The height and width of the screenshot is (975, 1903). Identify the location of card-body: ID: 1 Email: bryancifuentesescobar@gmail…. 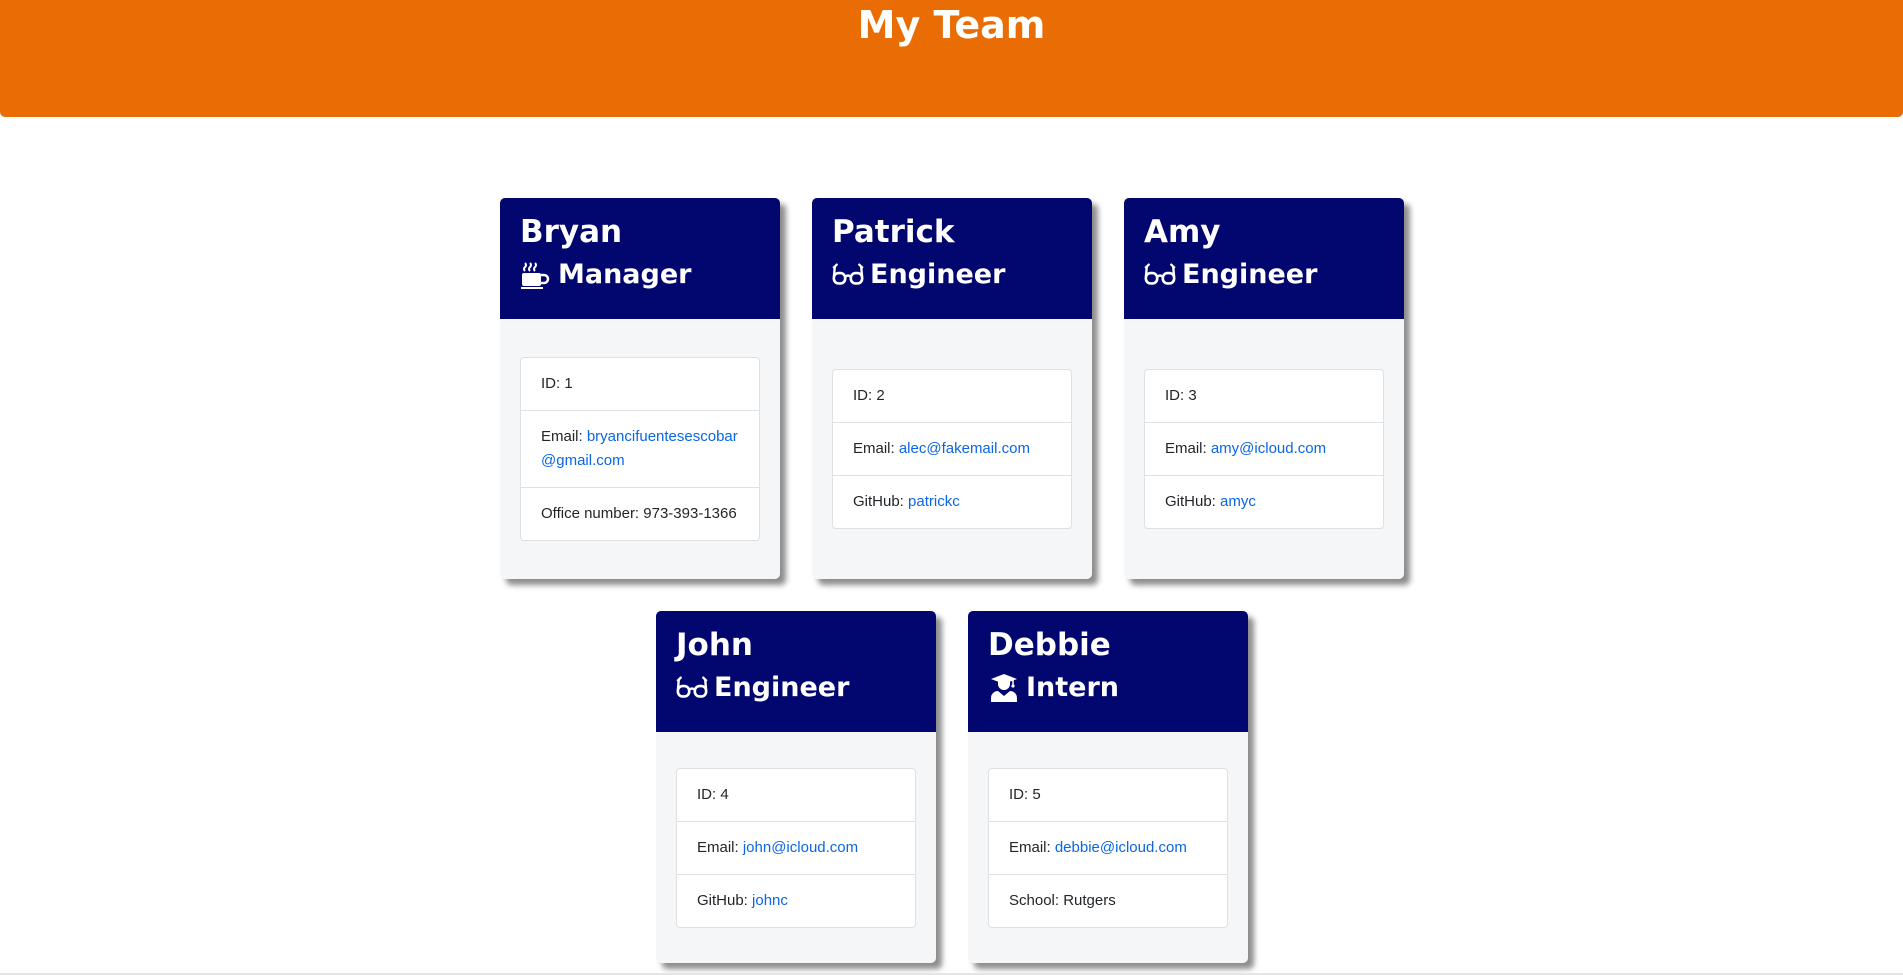
(640, 449).